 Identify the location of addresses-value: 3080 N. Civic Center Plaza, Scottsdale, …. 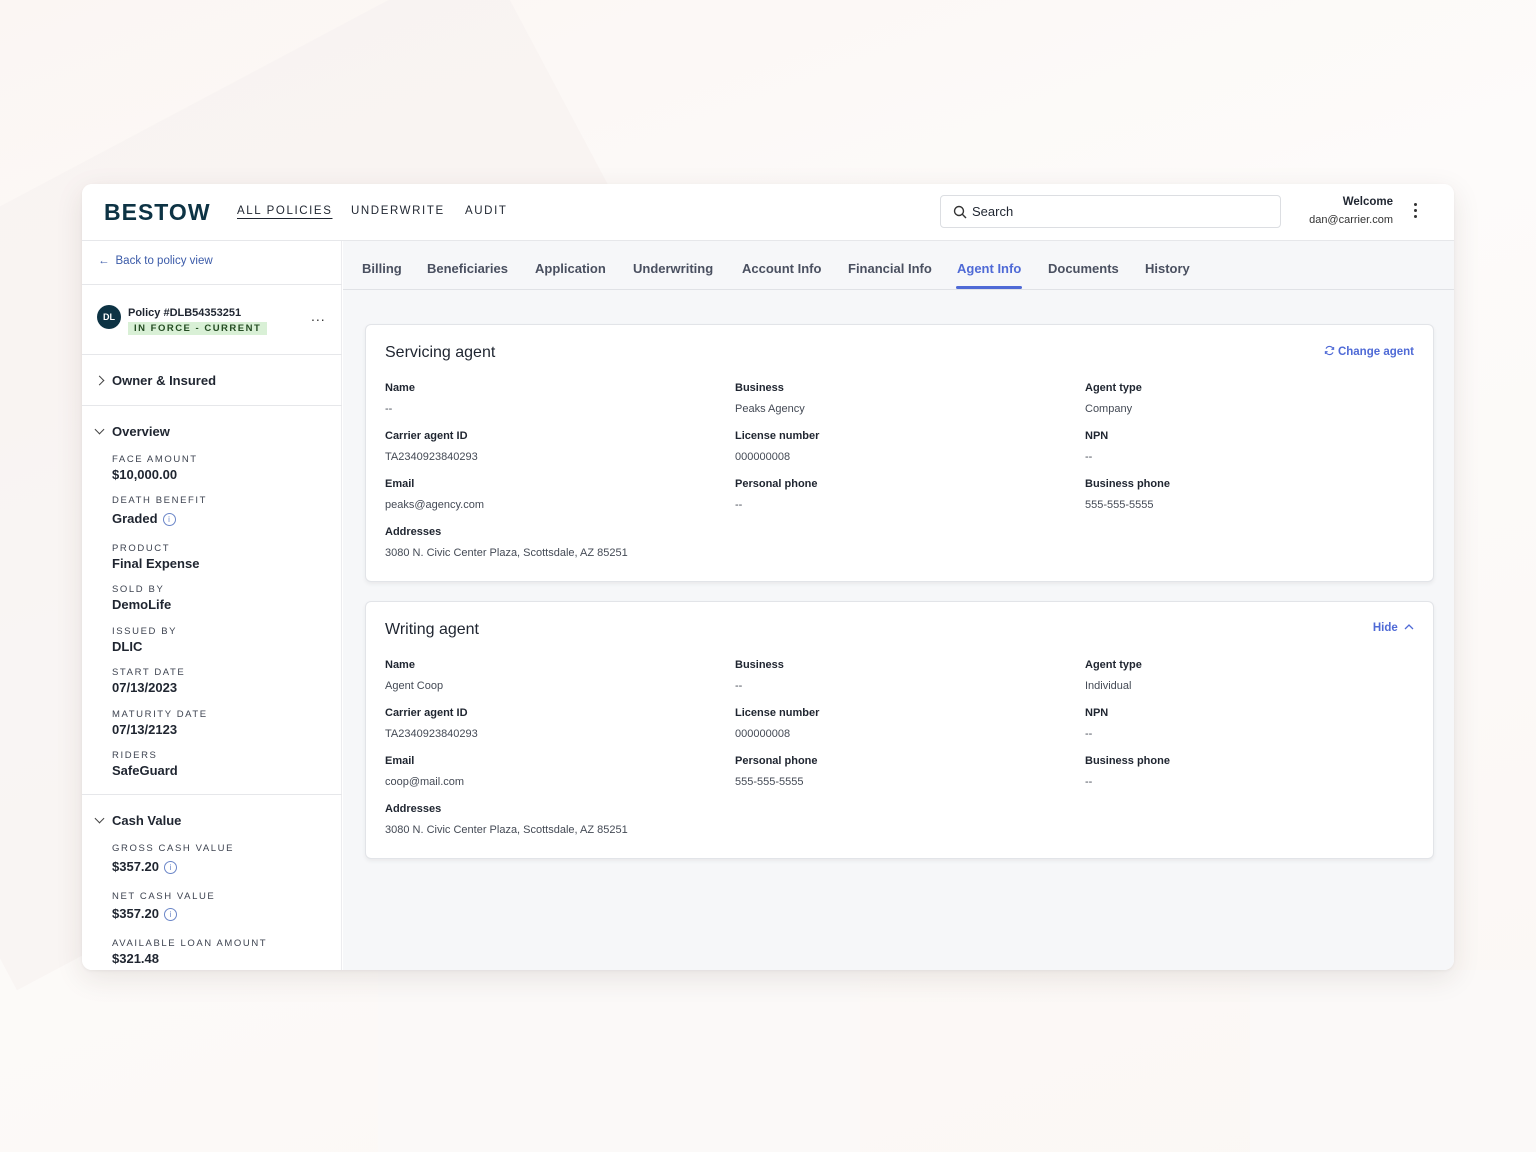
(506, 830).